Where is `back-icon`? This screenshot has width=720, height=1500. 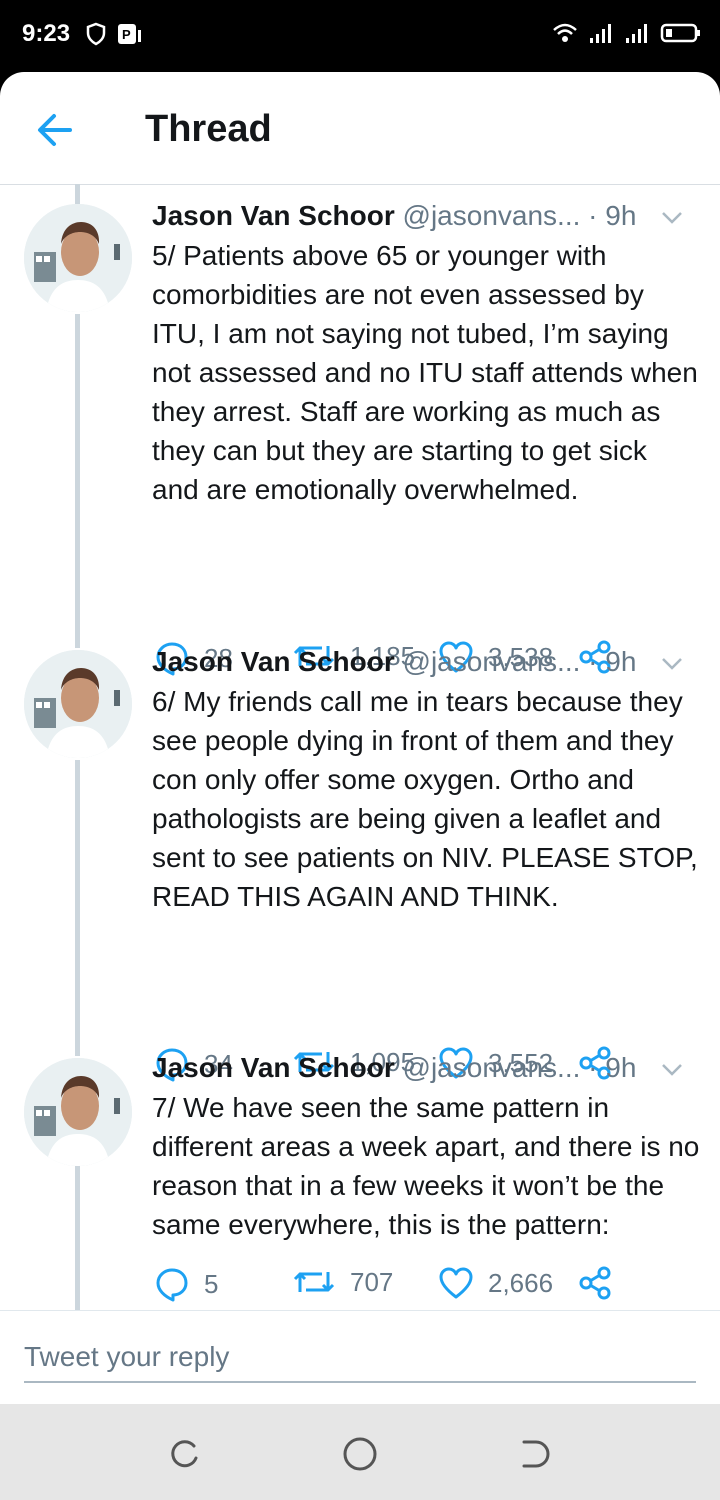 back-icon is located at coordinates (536, 1454).